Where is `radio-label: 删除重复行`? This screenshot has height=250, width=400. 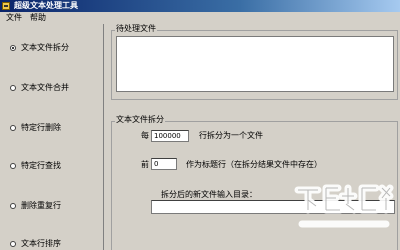
radio-label: 删除重复行 is located at coordinates (41, 205).